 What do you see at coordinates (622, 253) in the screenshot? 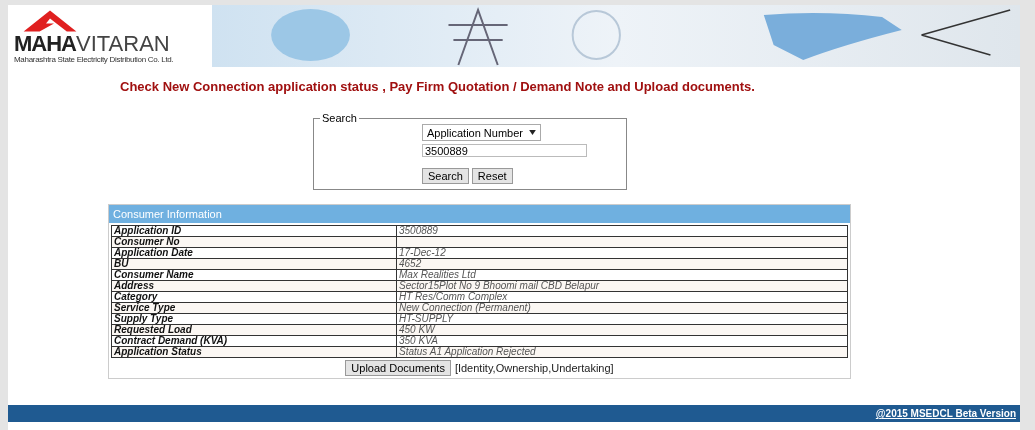
I see `field-value: 17-Dec-12` at bounding box center [622, 253].